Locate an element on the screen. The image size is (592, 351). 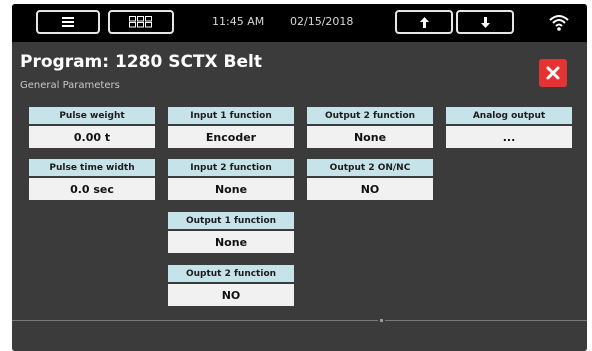
param-output2-on-nc: Output 2 ON/NC NO is located at coordinates (370, 179).